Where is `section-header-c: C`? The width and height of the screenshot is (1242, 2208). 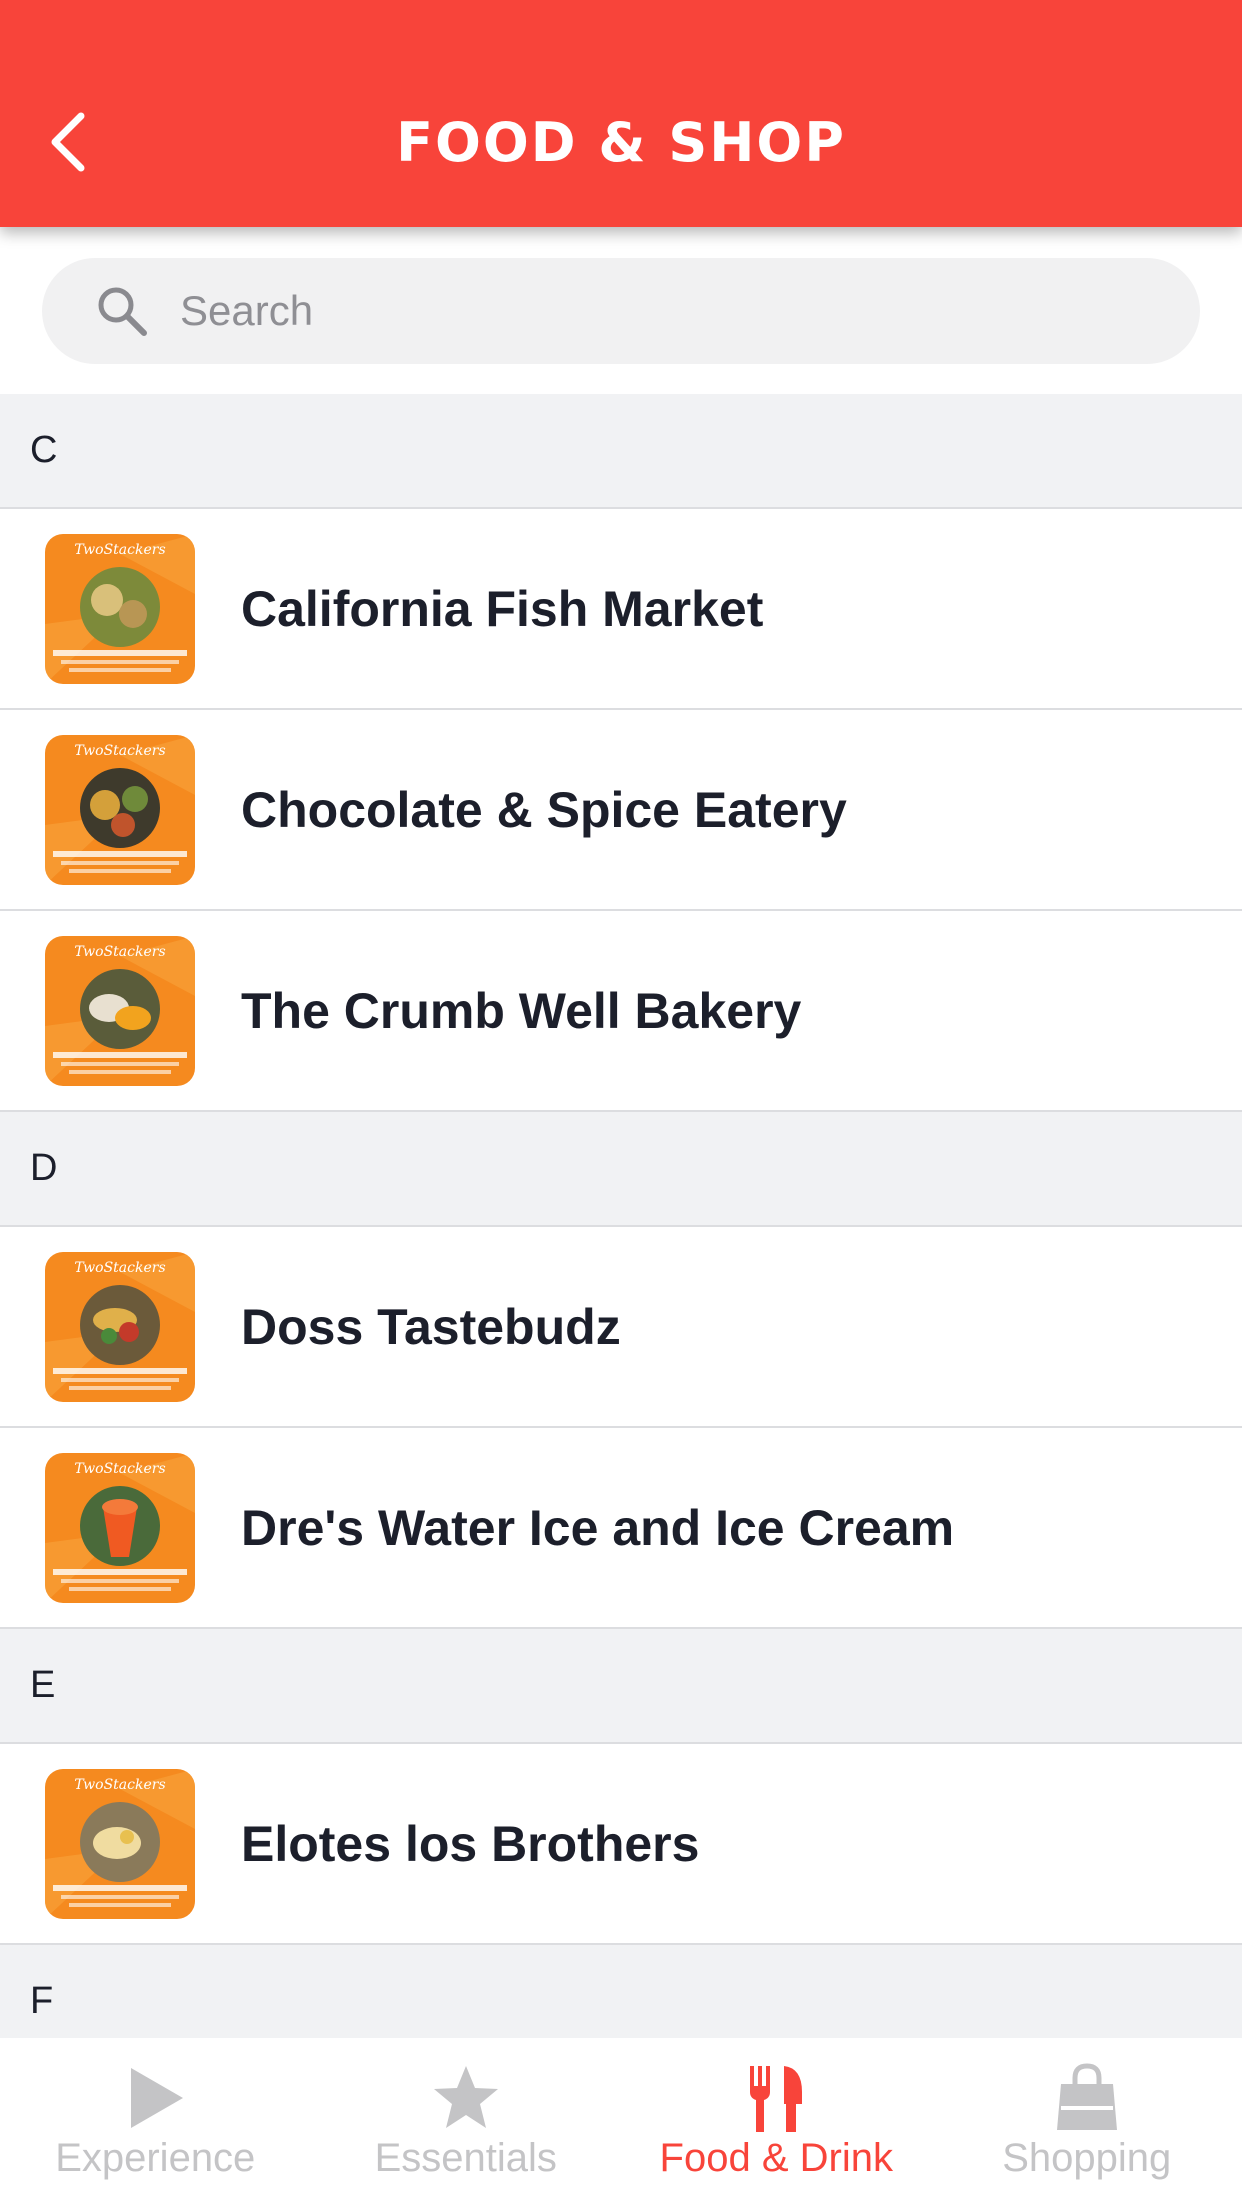 section-header-c: C is located at coordinates (621, 451).